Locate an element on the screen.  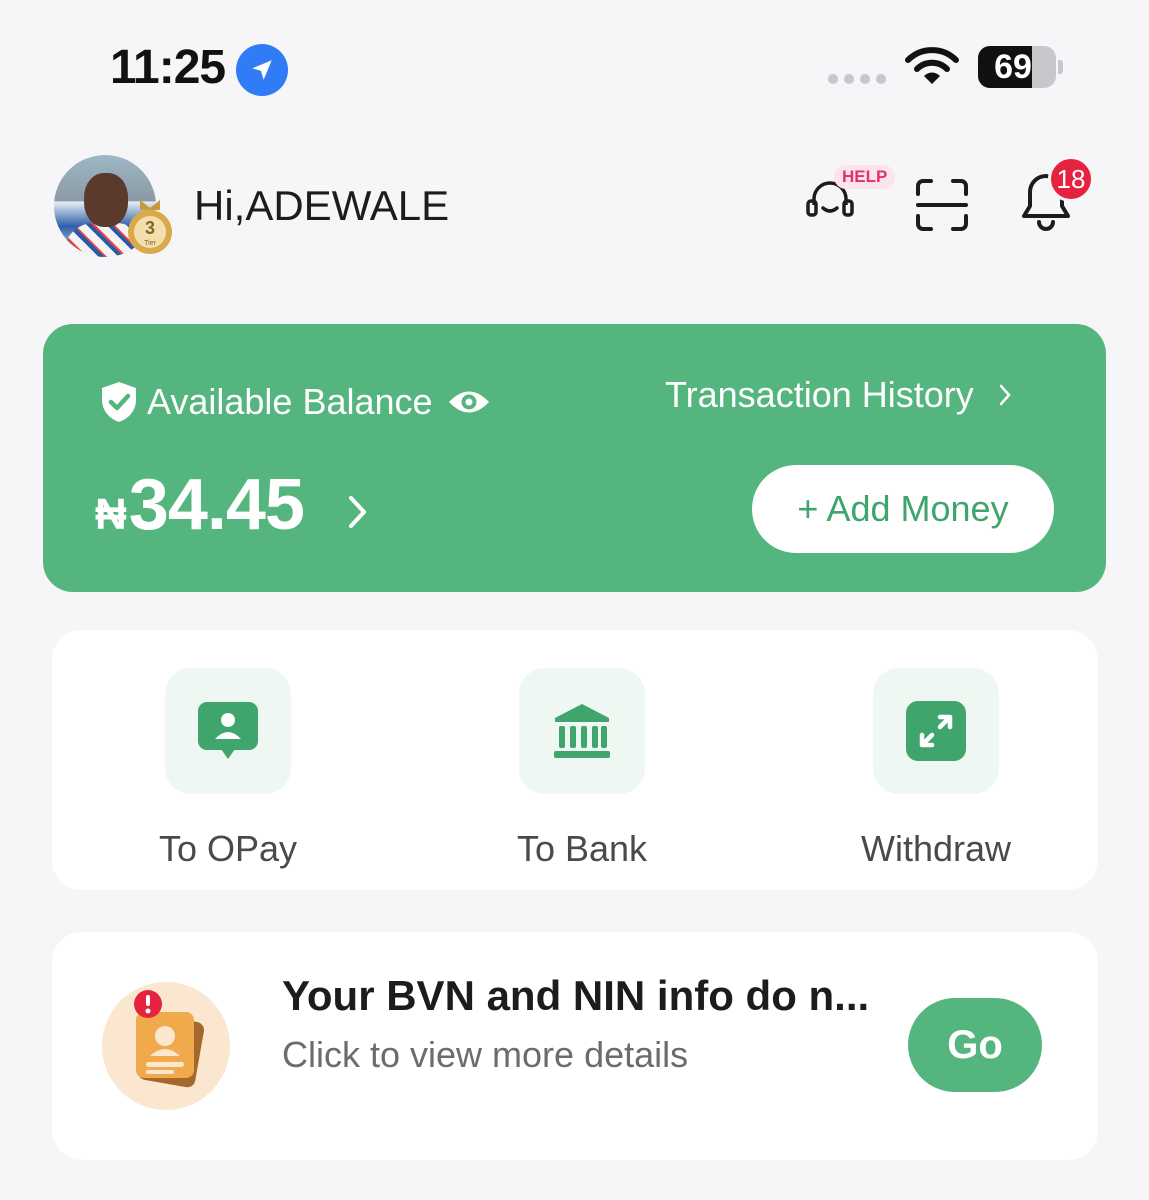
expand-arrows-icon is located at coordinates (936, 731).